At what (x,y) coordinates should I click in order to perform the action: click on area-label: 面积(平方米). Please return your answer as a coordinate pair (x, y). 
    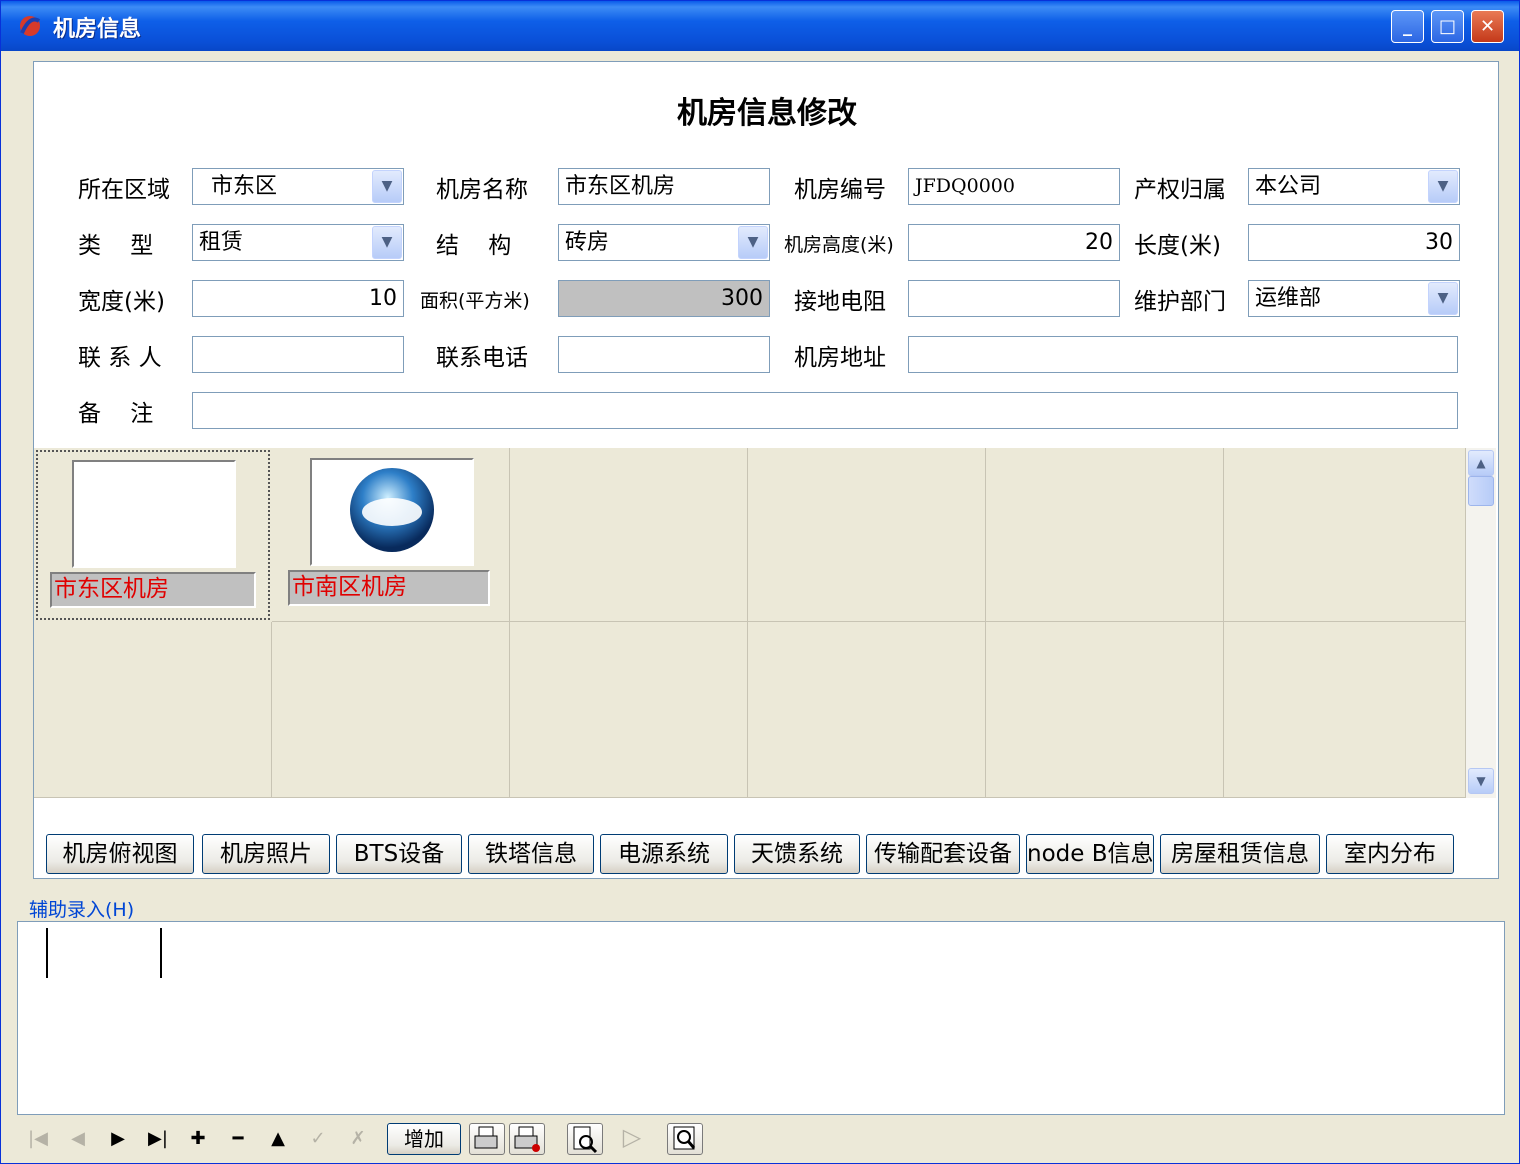
    Looking at the image, I should click on (475, 301).